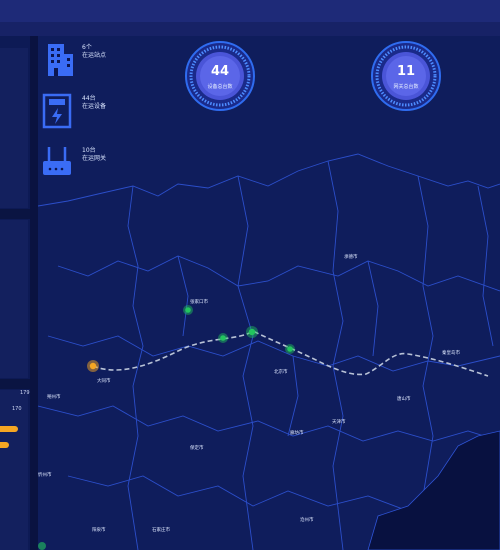 The height and width of the screenshot is (550, 500). Describe the element at coordinates (161, 530) in the screenshot. I see `city-label: 石家庄市` at that location.